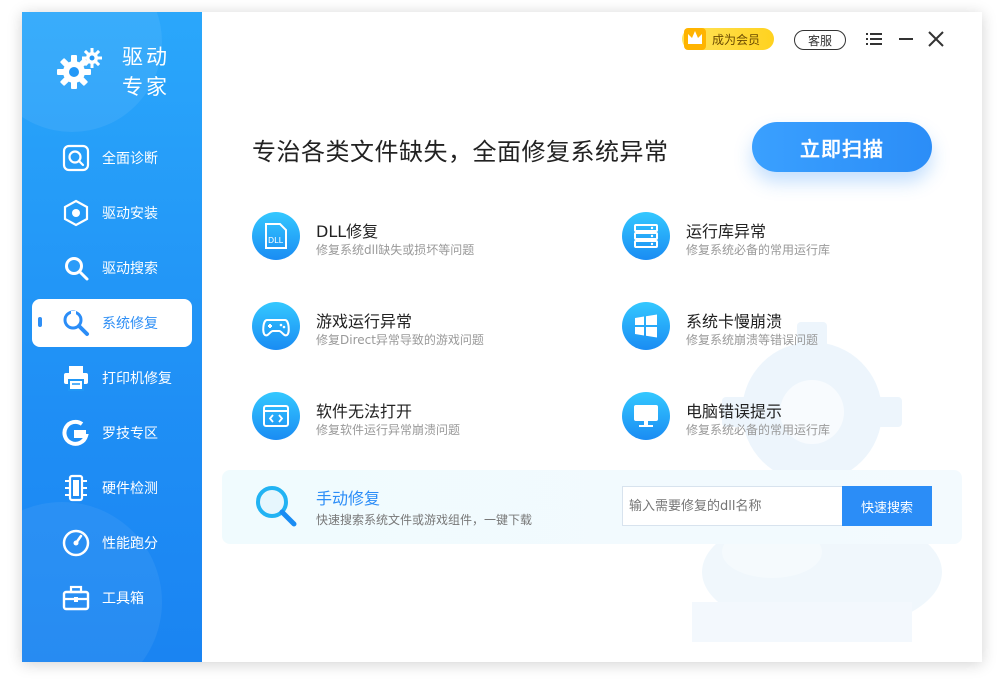  What do you see at coordinates (734, 411) in the screenshot?
I see `feature-title: 电脑错误提示` at bounding box center [734, 411].